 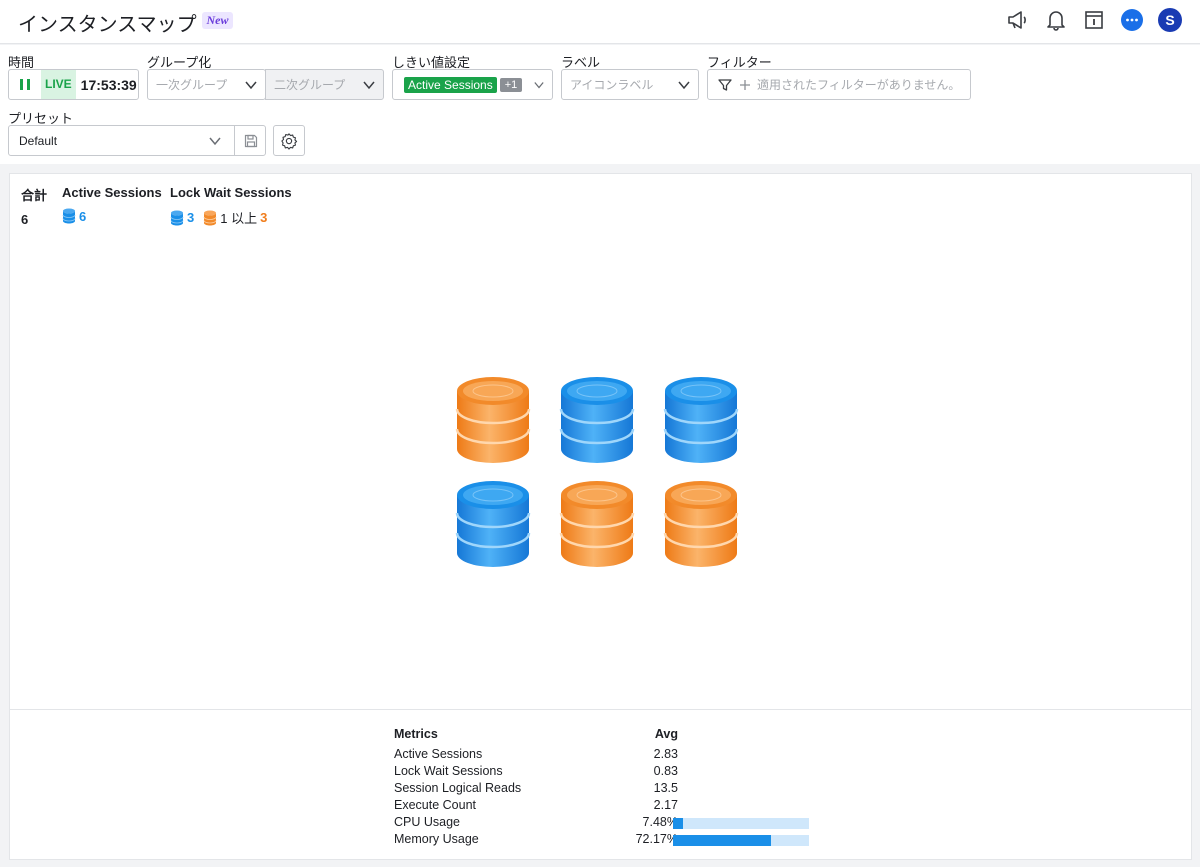 I want to click on save-preset-button, so click(x=250, y=140).